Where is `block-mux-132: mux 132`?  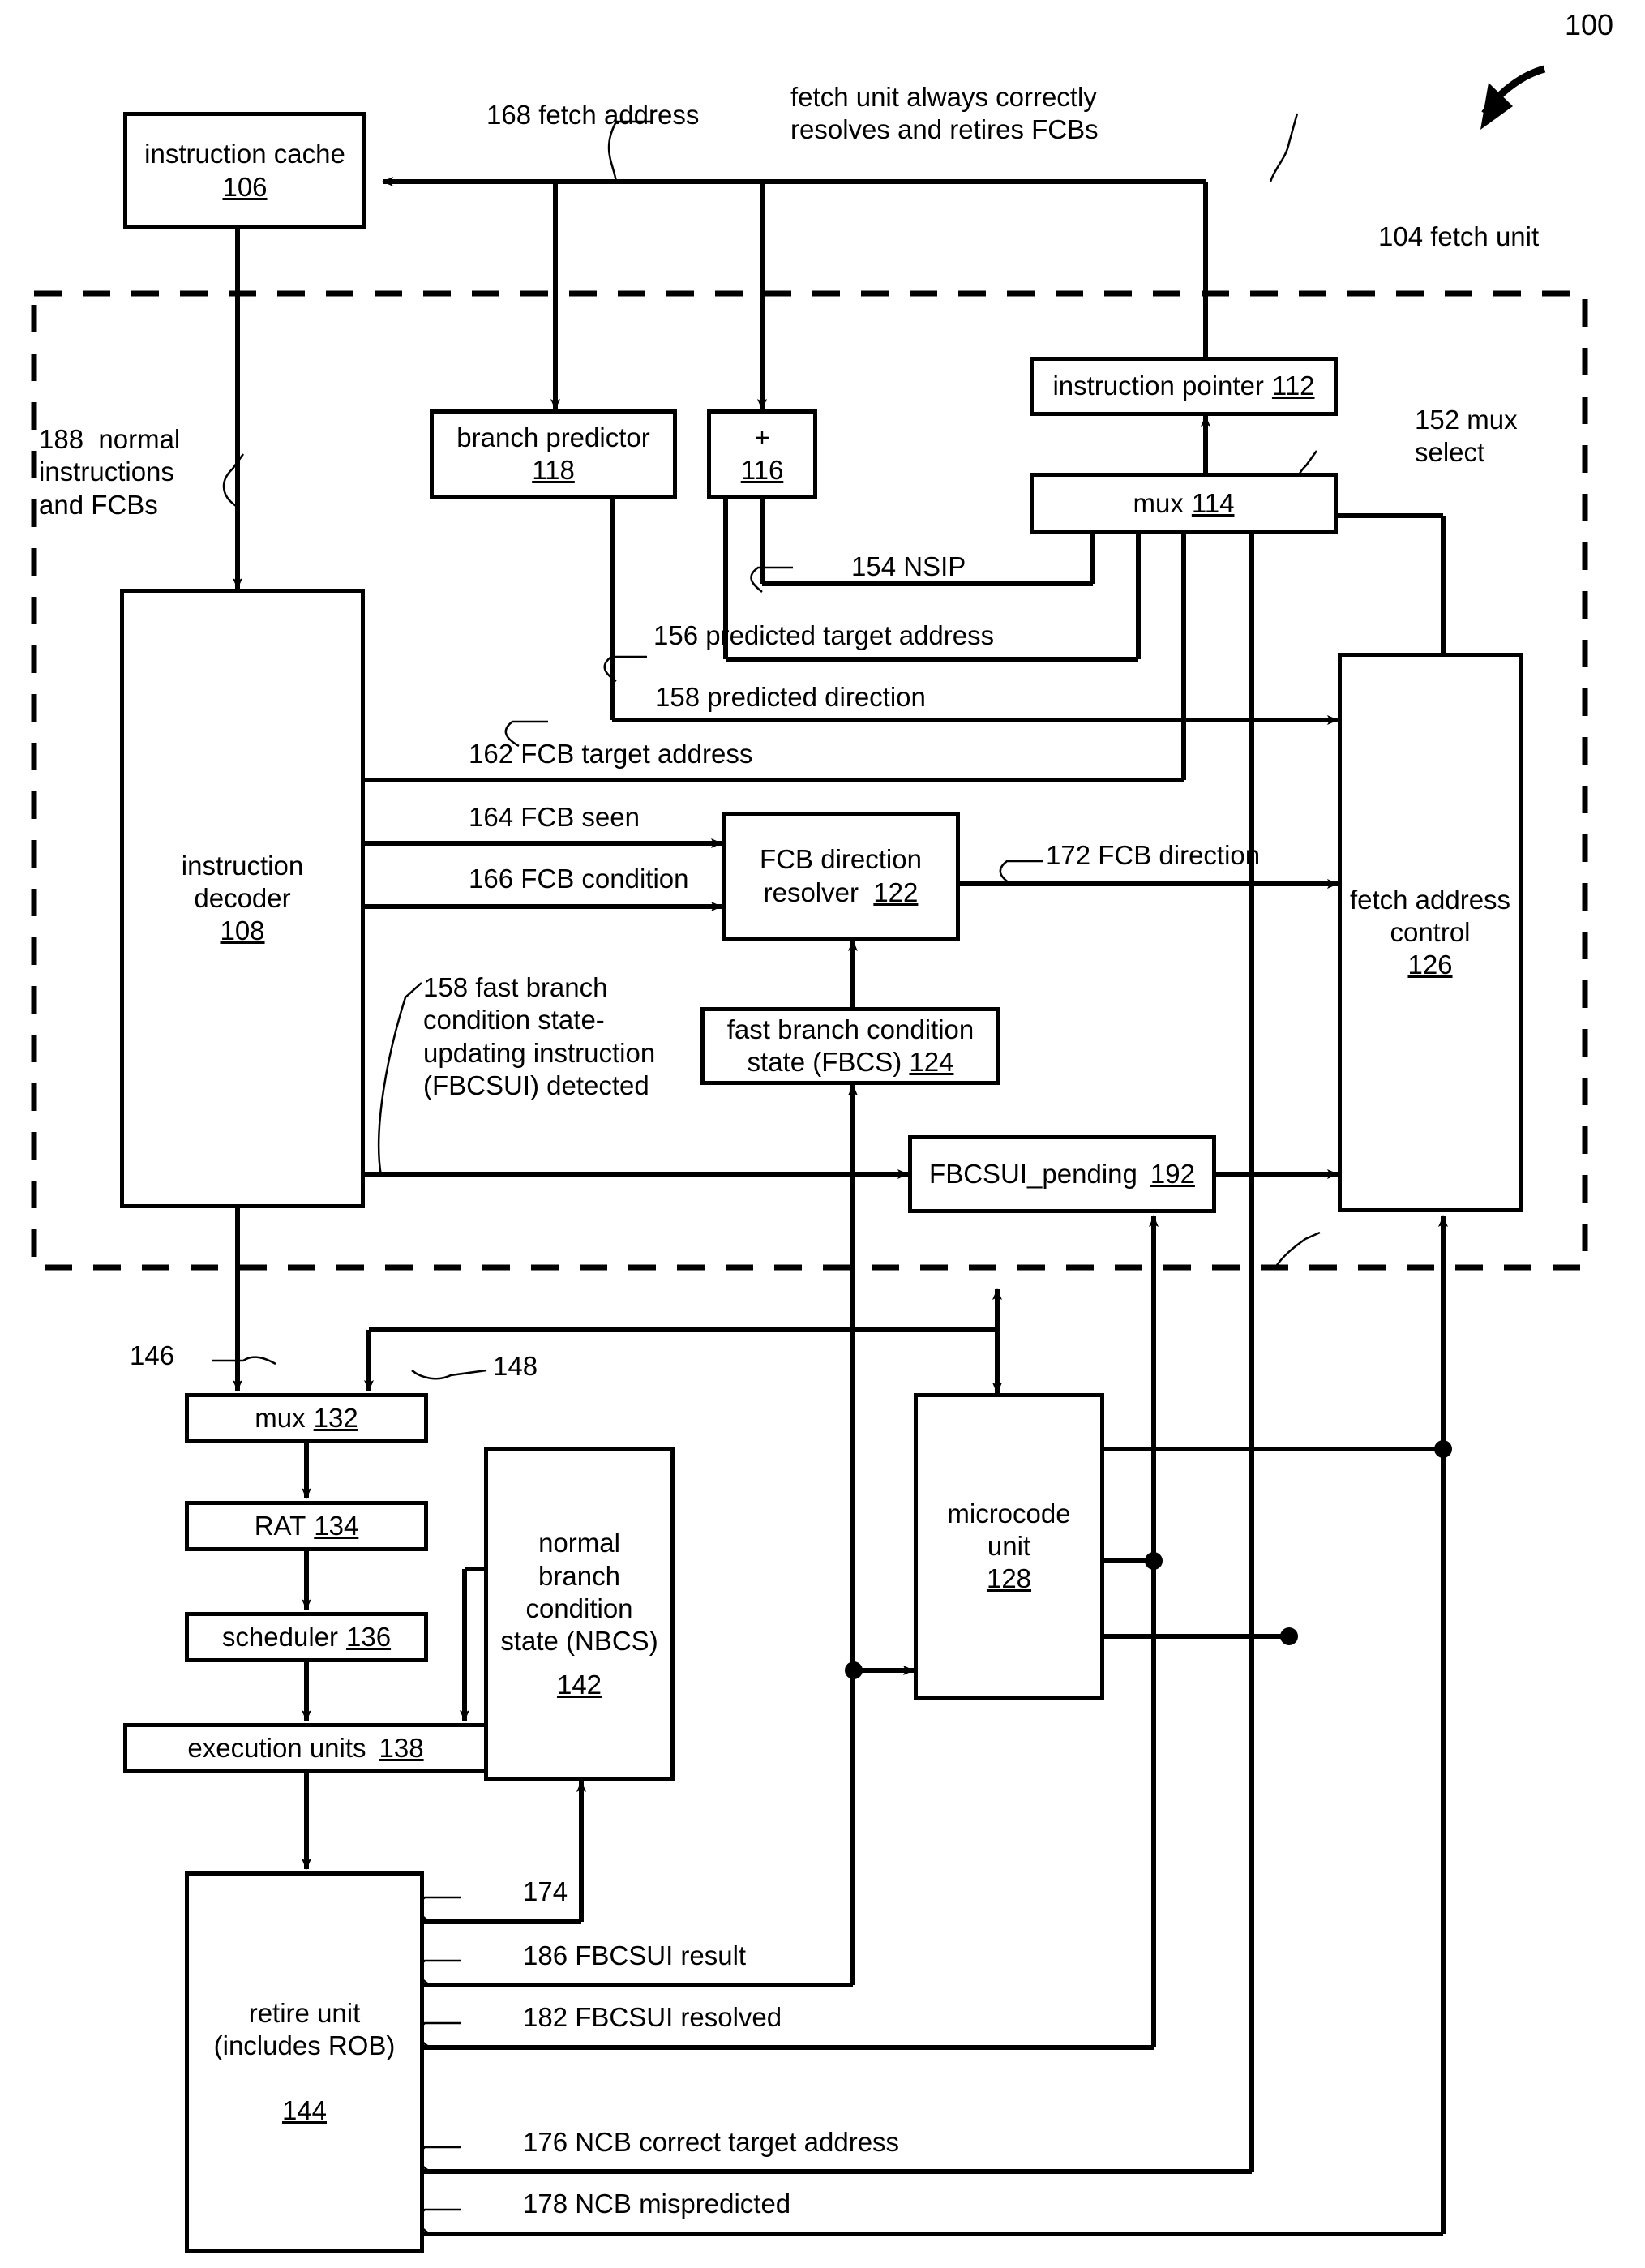
block-mux-132: mux 132 is located at coordinates (306, 1418).